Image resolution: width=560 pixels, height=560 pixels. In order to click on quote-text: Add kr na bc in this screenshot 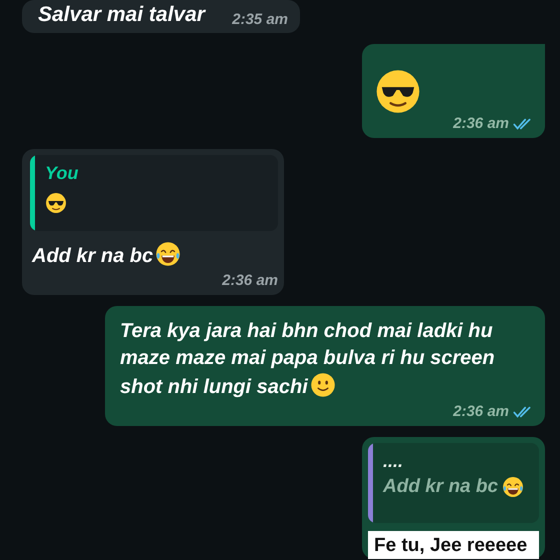, I will do `click(440, 487)`.